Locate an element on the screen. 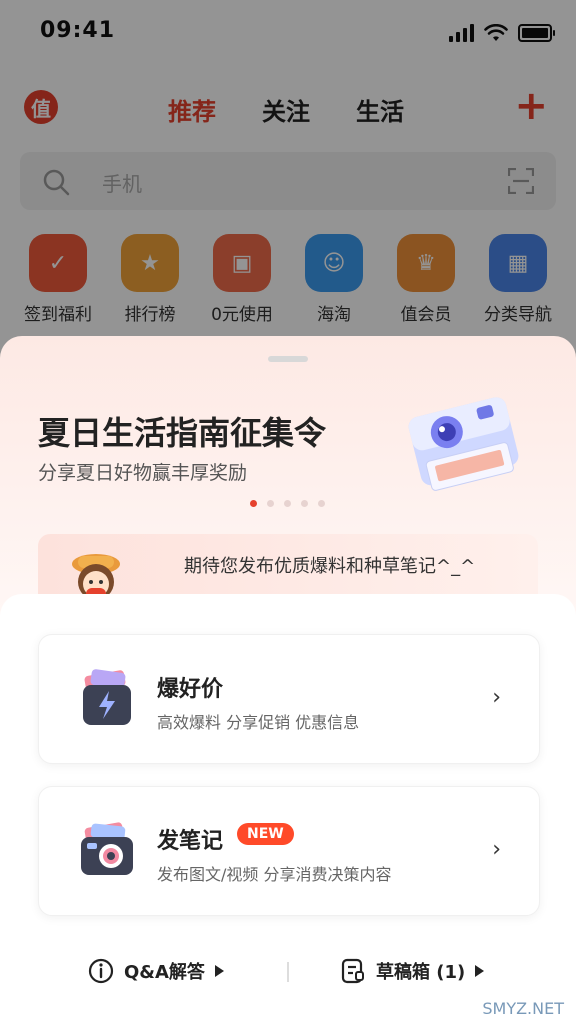 The height and width of the screenshot is (1024, 576). deal-post-desc: 高效爆料 分享促销 优惠信息 is located at coordinates (258, 722).